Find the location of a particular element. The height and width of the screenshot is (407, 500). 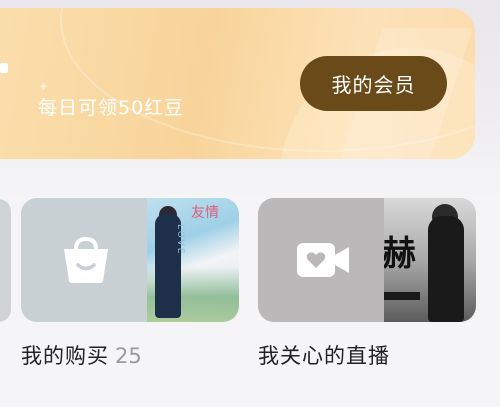

cover-title: 友情 is located at coordinates (205, 213).